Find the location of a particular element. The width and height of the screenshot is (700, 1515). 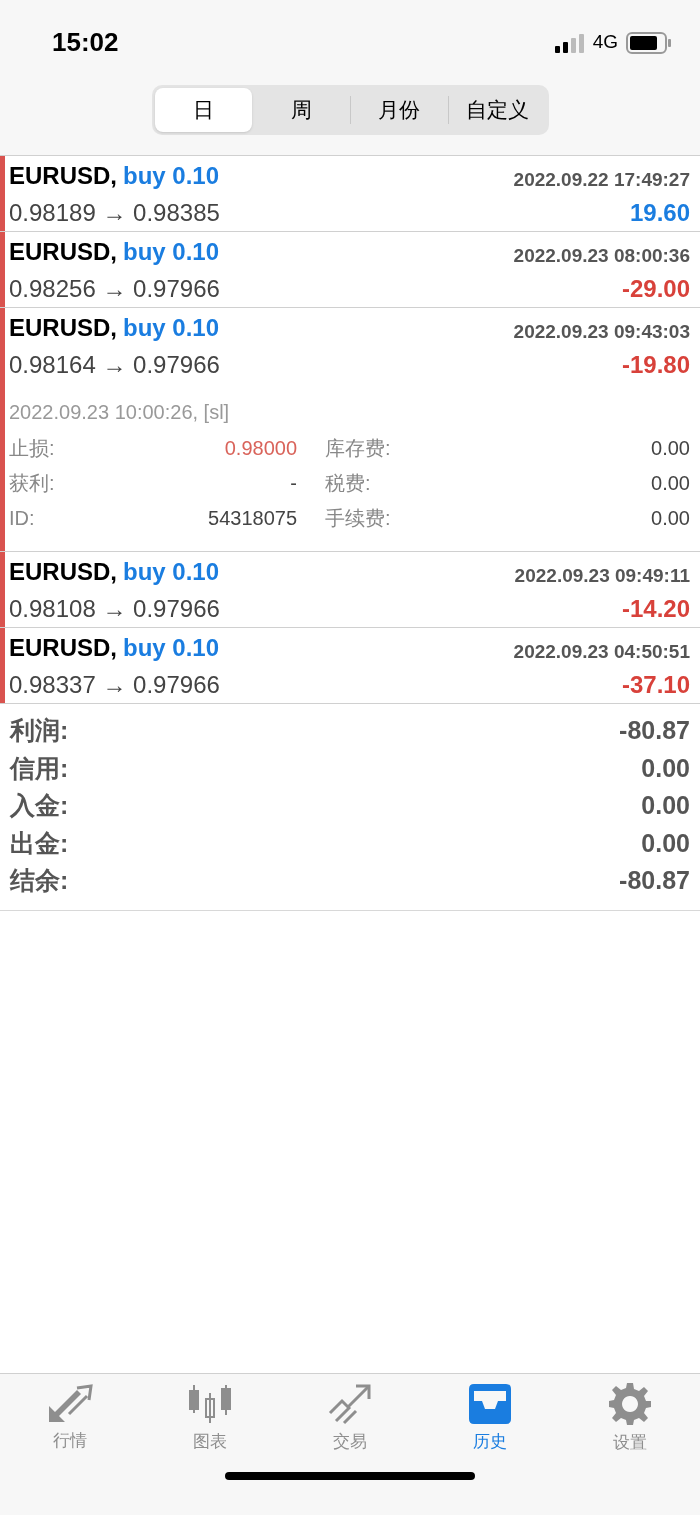

field-value: 0.98000 is located at coordinates (260, 448).